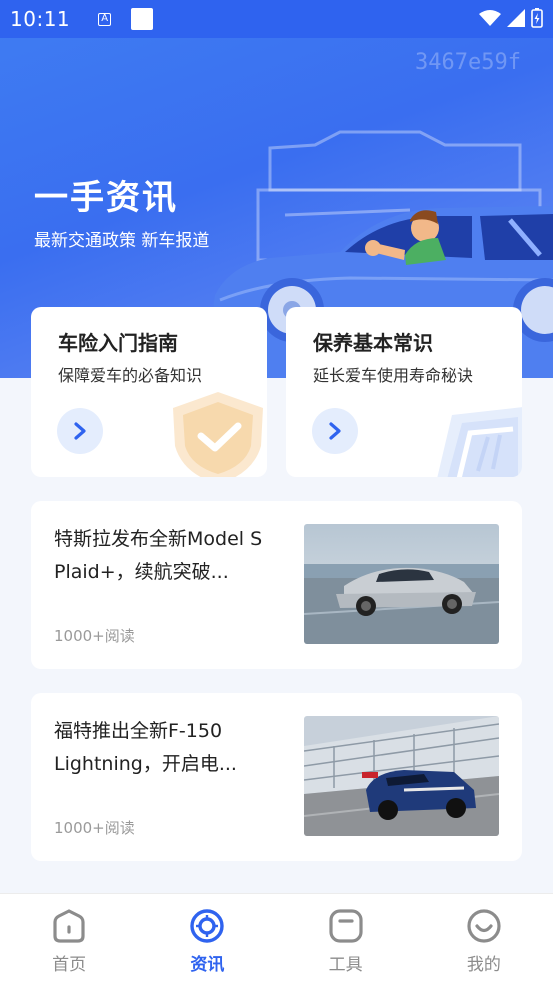 The image size is (553, 984). Describe the element at coordinates (345, 965) in the screenshot. I see `tab-label: 工具` at that location.